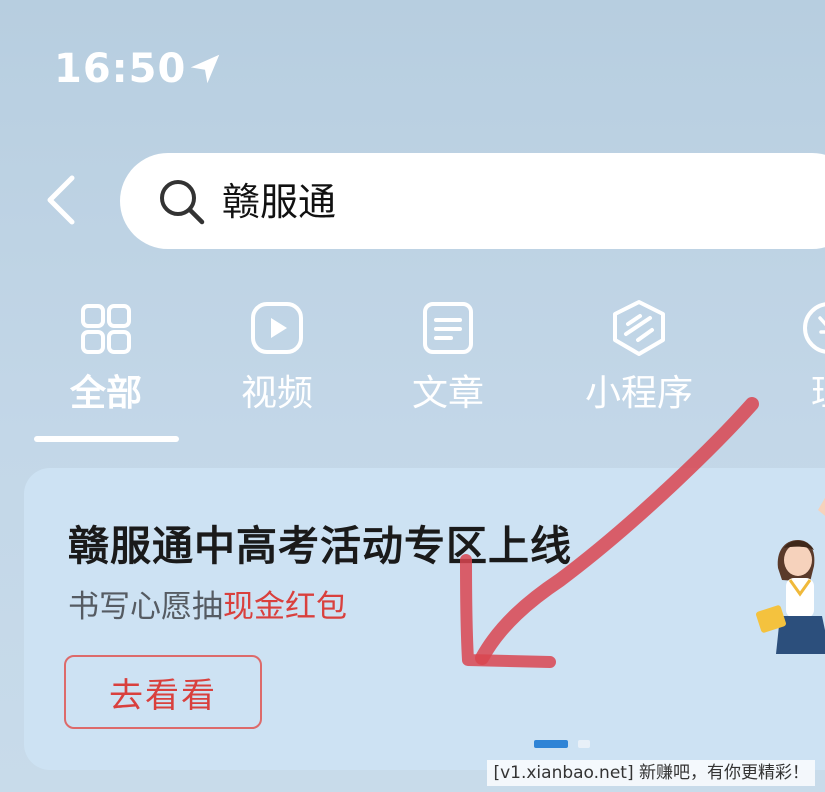  What do you see at coordinates (789, 353) in the screenshot?
I see `tab-finance: 理` at bounding box center [789, 353].